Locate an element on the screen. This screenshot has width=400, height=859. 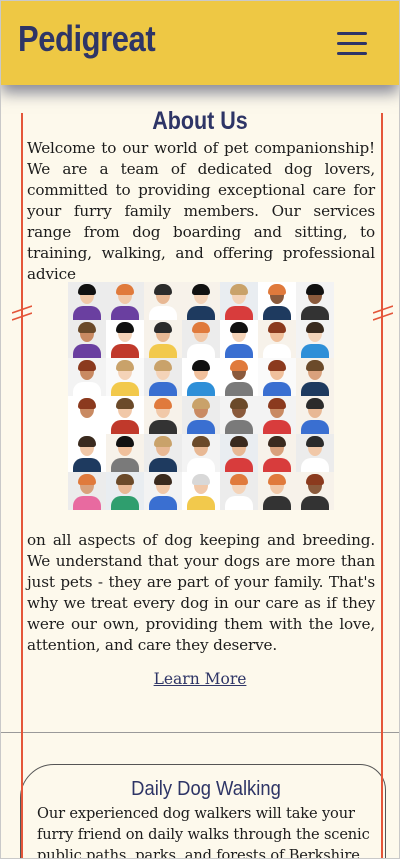
hamburger-menu-icon is located at coordinates (353, 45).